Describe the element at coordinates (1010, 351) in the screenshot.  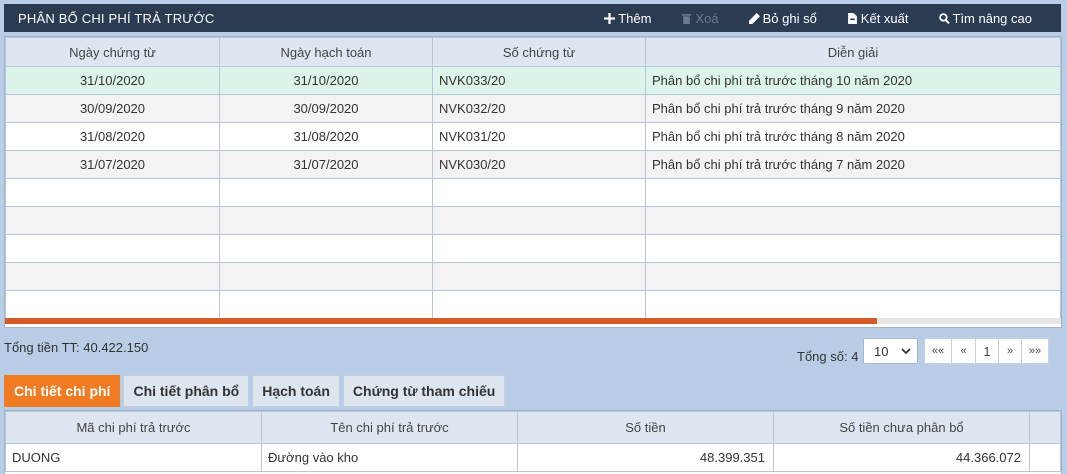
I see `next-page-button: »` at that location.